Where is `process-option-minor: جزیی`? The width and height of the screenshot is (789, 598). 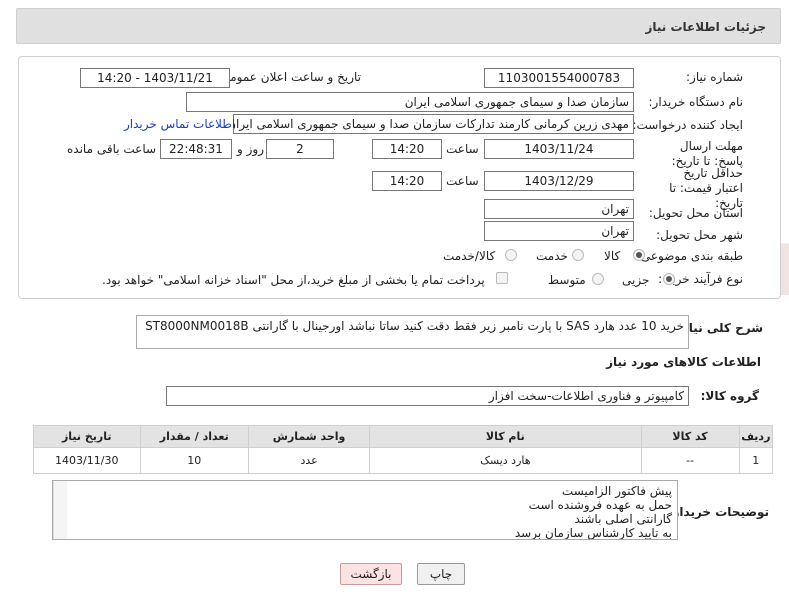 process-option-minor: جزیی is located at coordinates (636, 280).